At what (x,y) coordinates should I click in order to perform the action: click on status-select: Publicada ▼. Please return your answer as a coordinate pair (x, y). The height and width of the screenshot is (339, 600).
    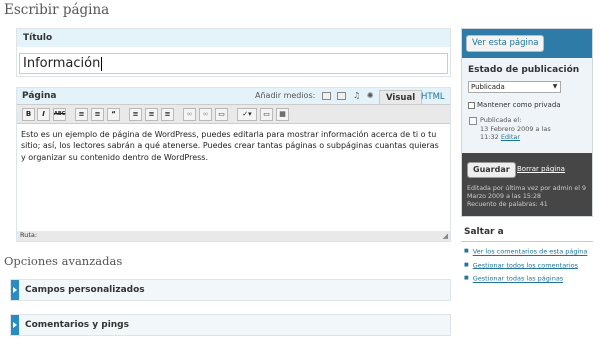
    Looking at the image, I should click on (514, 87).